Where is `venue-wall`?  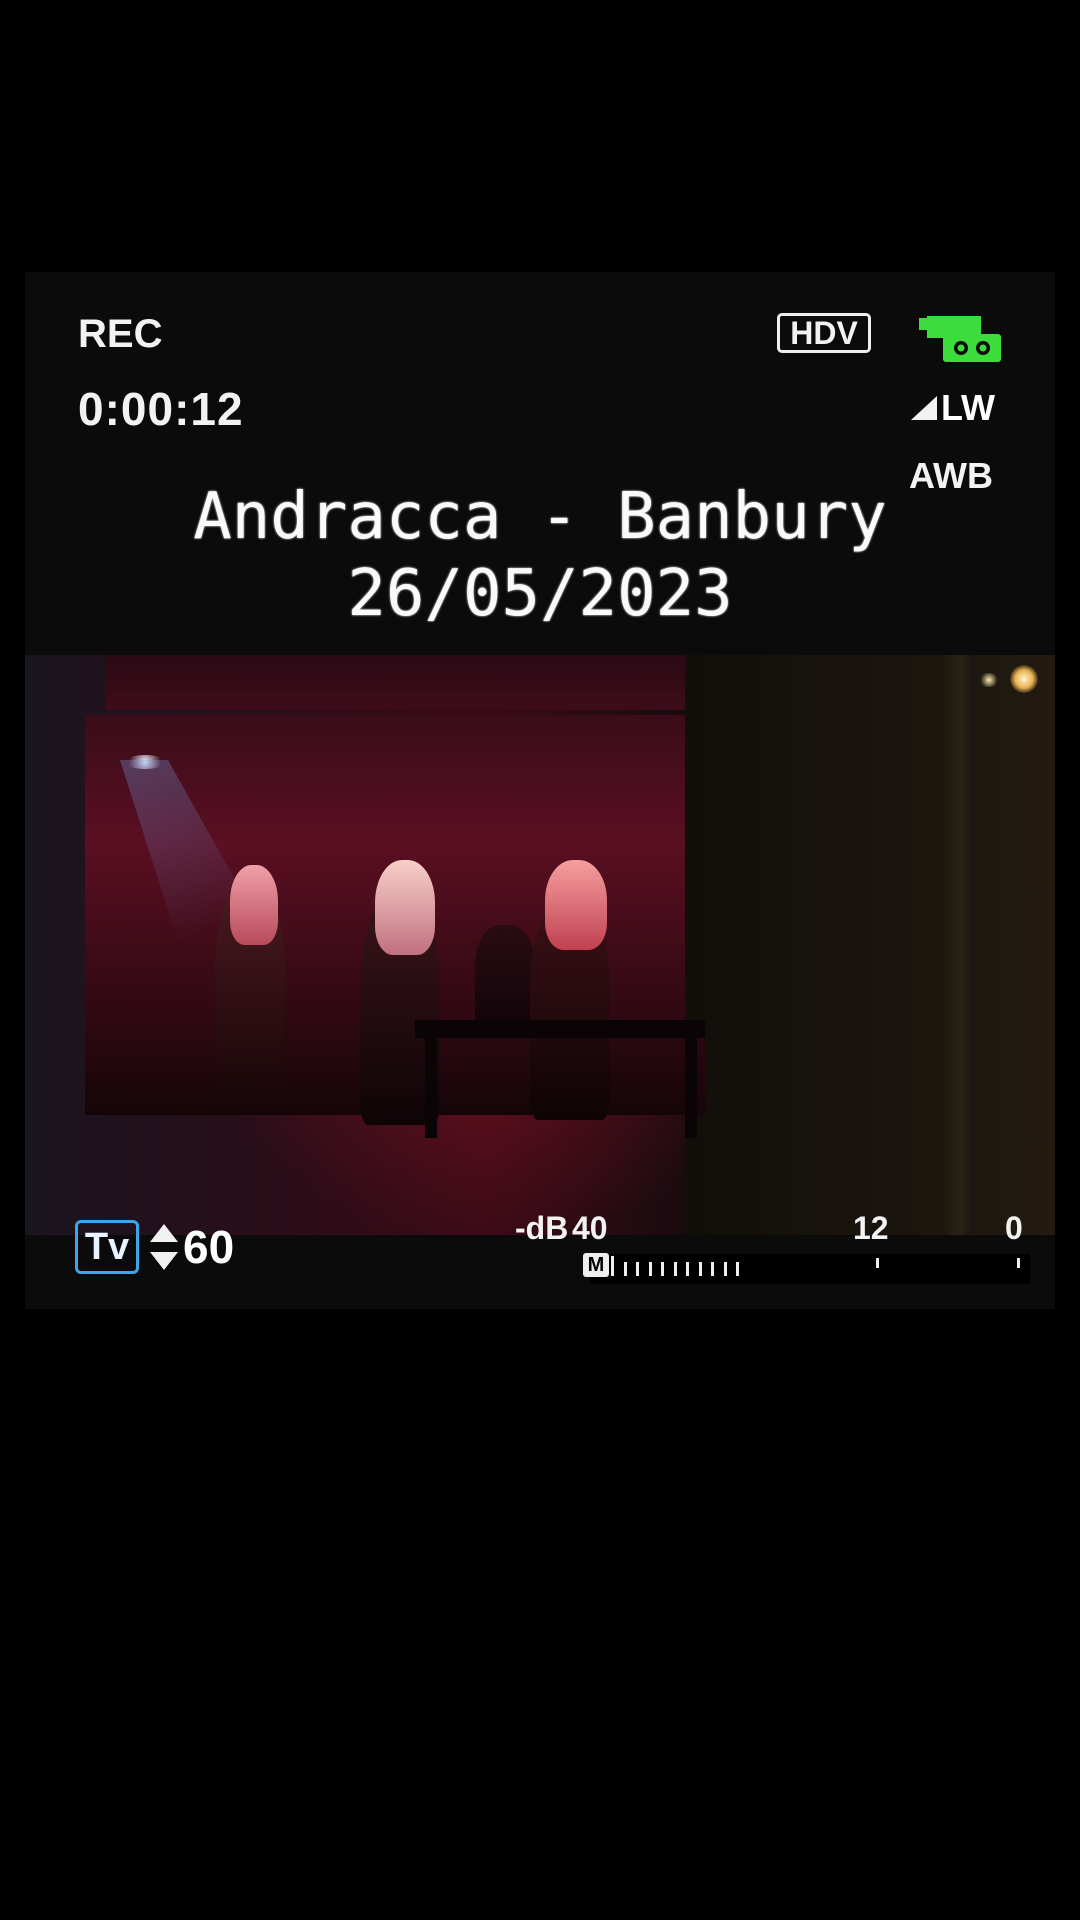 venue-wall is located at coordinates (870, 945).